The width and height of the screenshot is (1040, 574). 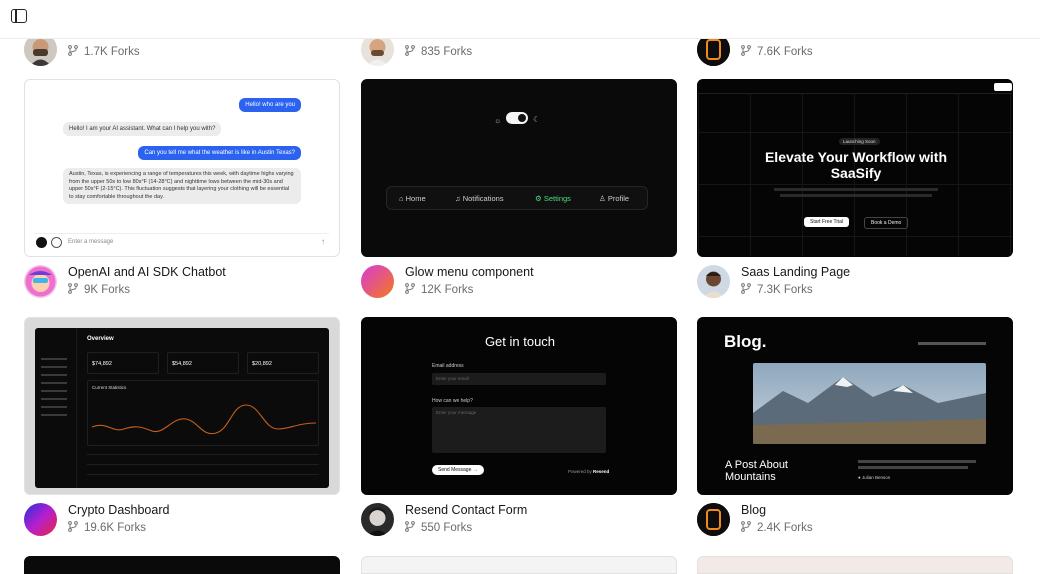 I want to click on sun-icon: ☼, so click(x=498, y=120).